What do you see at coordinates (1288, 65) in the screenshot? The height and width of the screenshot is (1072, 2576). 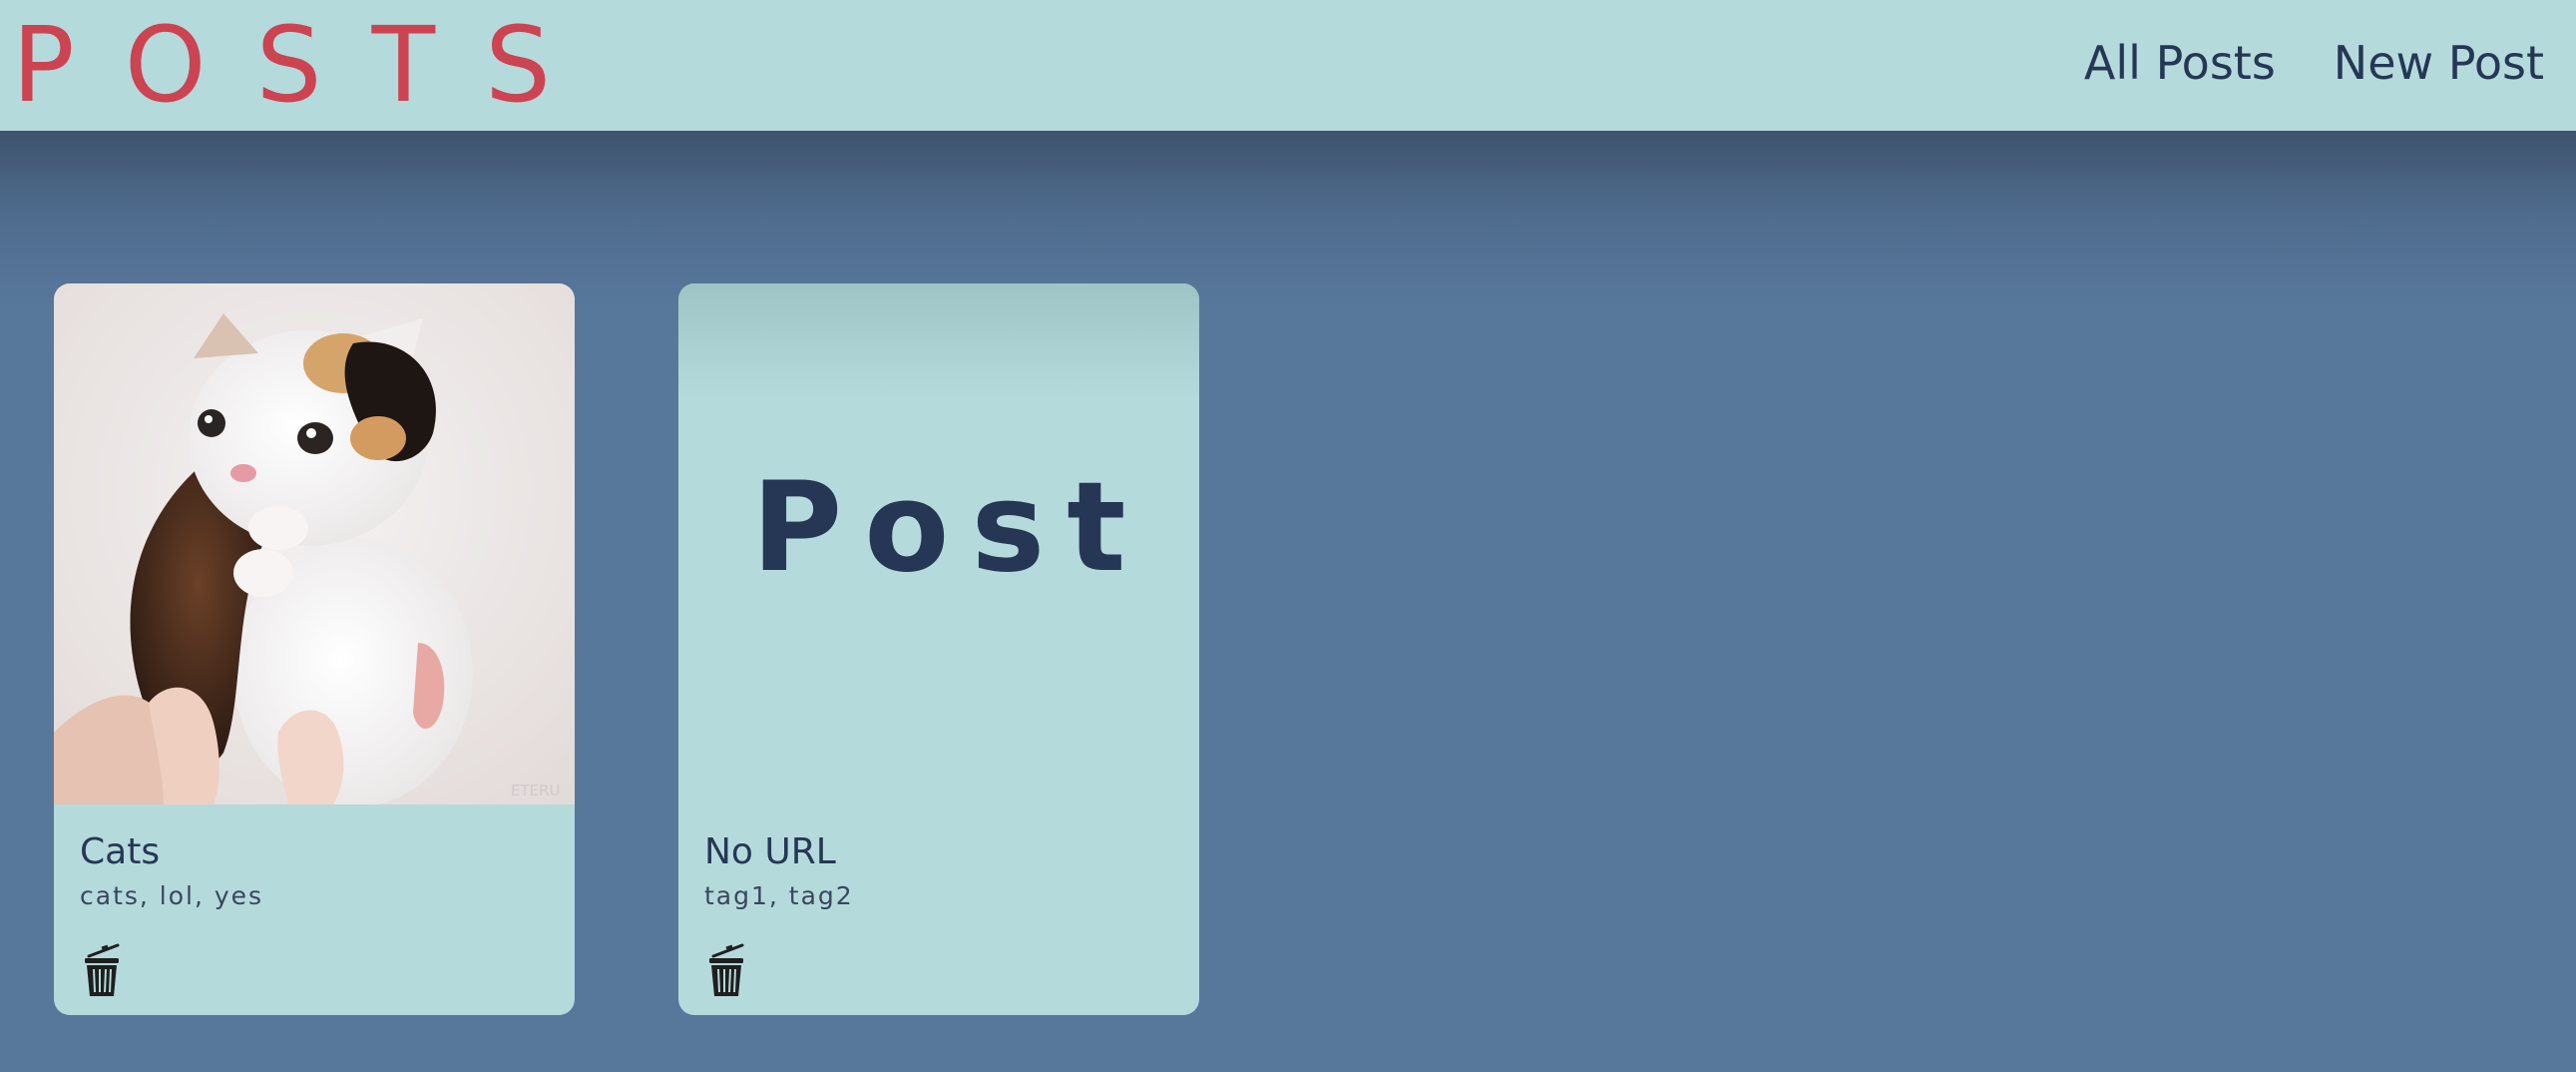 I see `top-header: POSTS All Posts New Post` at bounding box center [1288, 65].